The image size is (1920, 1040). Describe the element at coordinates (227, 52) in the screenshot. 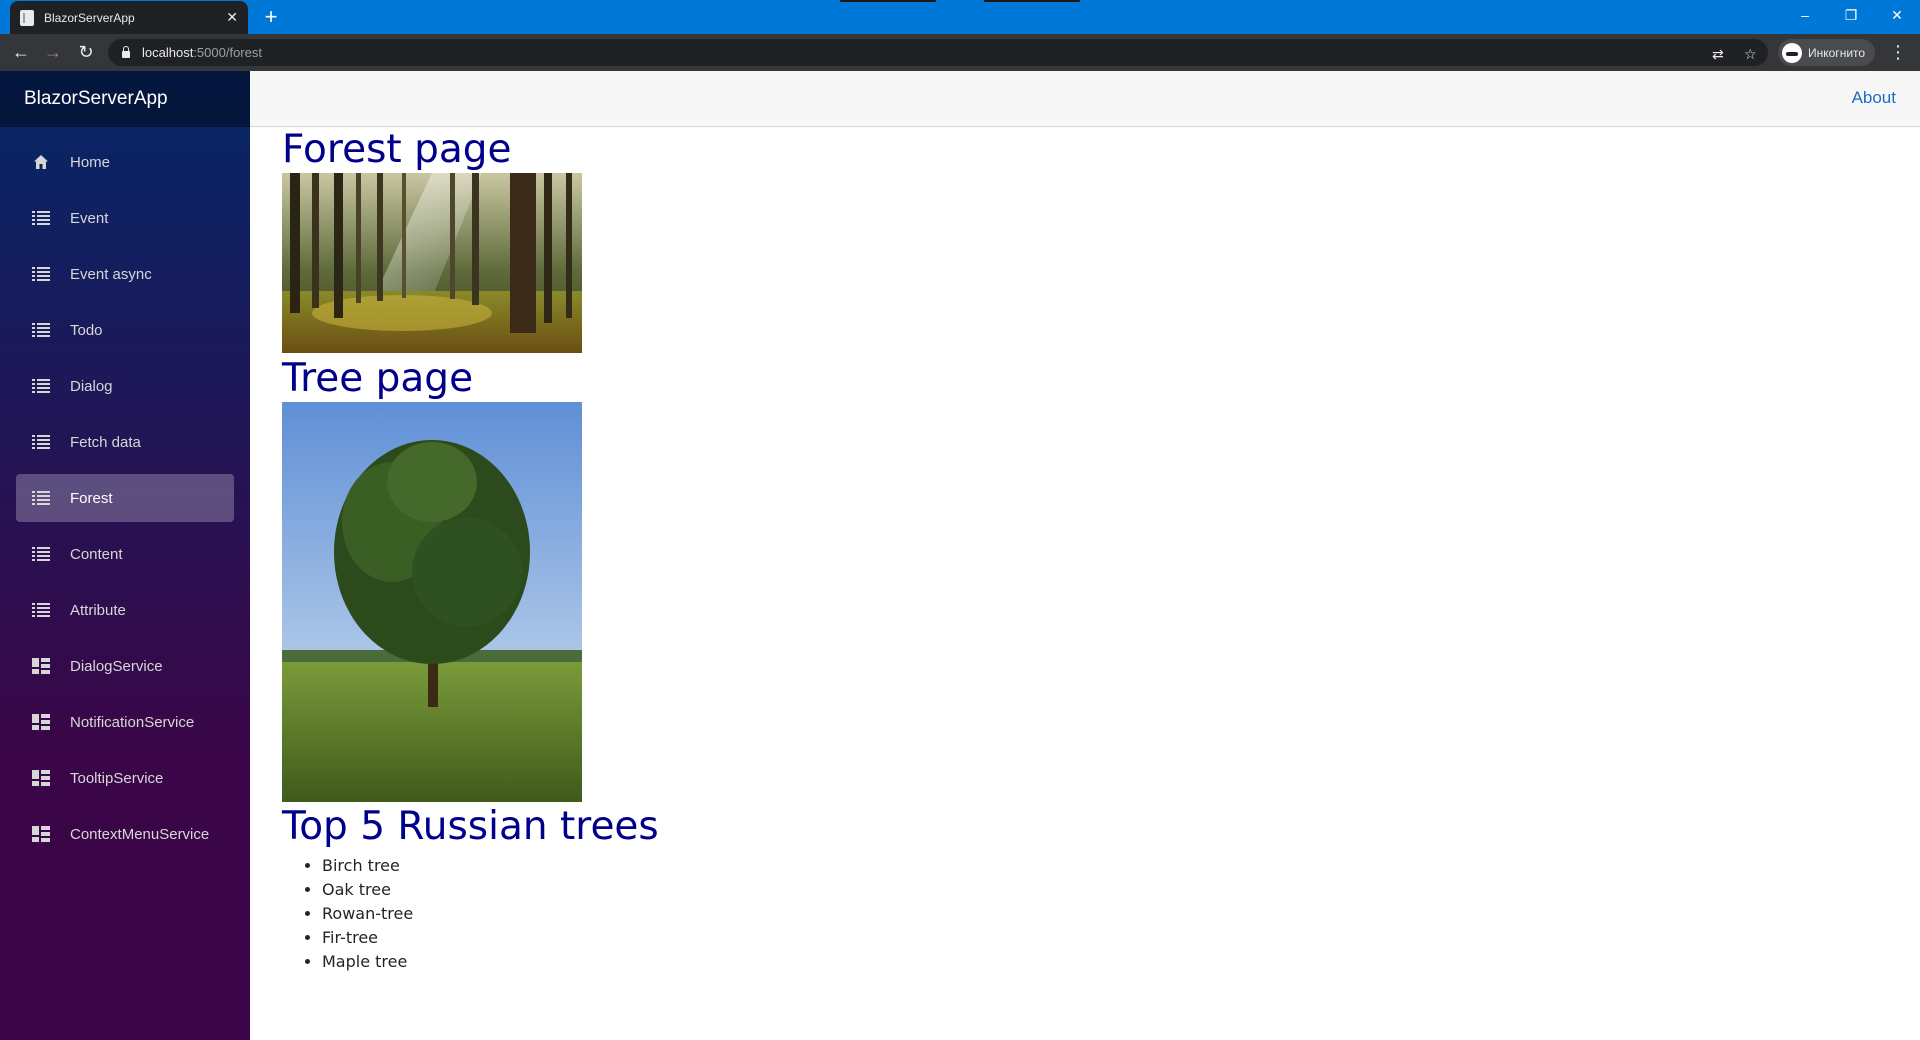

I see `url-path: :5000/forest` at that location.